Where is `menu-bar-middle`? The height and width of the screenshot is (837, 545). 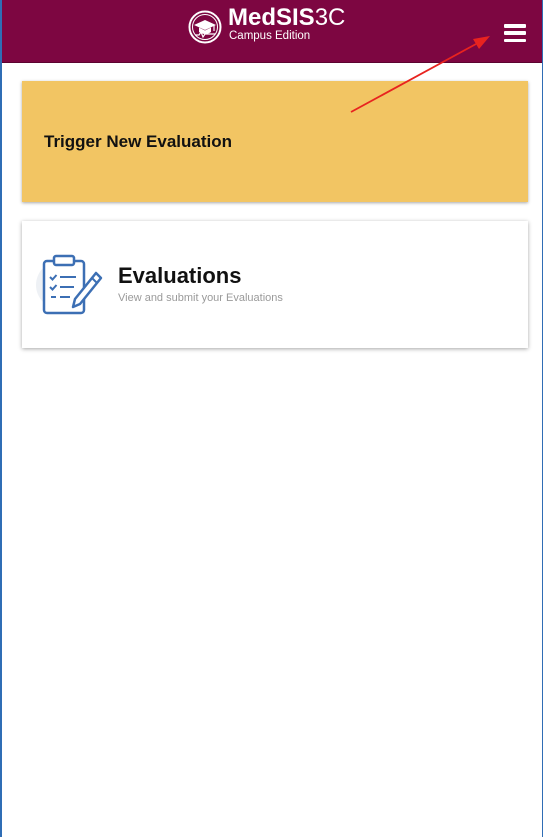
menu-bar-middle is located at coordinates (515, 33).